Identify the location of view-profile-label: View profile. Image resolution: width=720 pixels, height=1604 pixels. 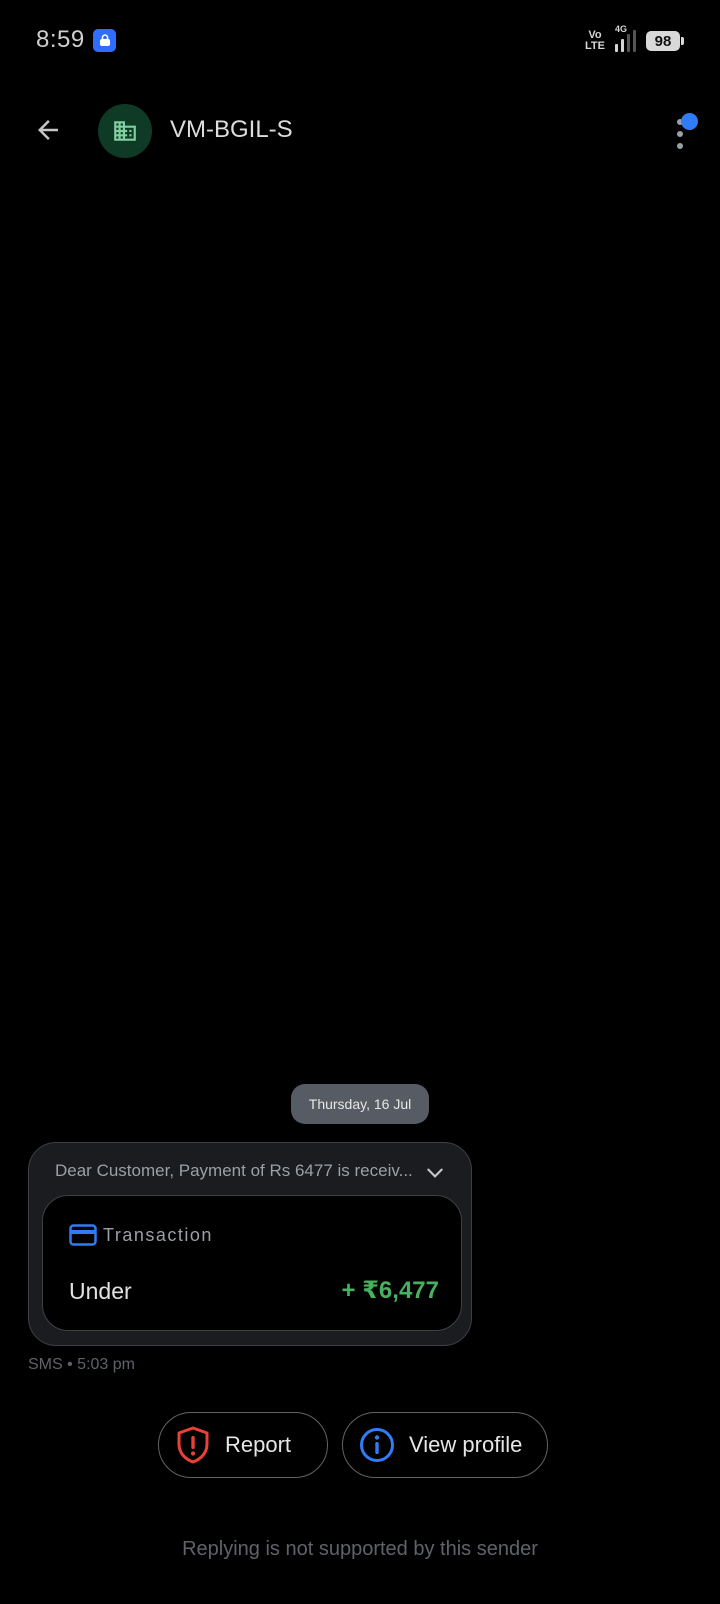
(466, 1444).